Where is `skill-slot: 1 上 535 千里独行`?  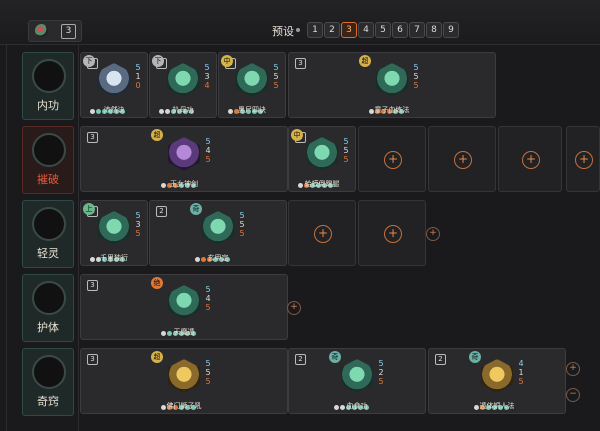 skill-slot: 1 上 535 千里独行 is located at coordinates (114, 233).